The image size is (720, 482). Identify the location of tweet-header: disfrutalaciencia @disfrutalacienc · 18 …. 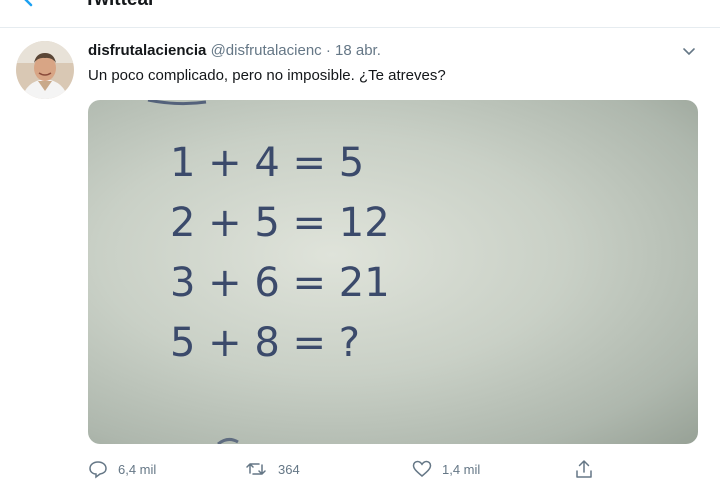
(234, 50).